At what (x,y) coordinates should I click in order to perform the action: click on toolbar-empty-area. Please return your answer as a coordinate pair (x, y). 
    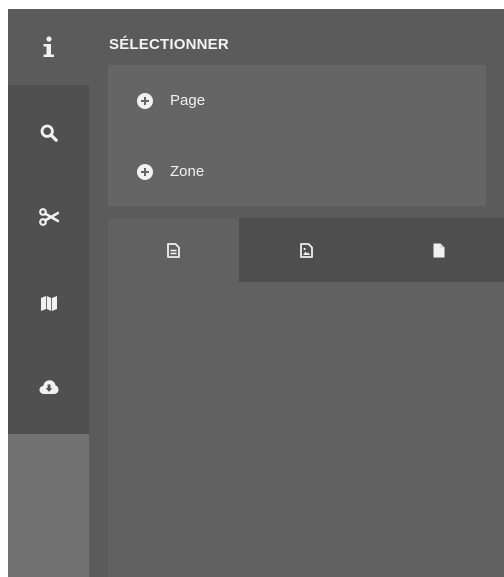
    Looking at the image, I should click on (48, 505).